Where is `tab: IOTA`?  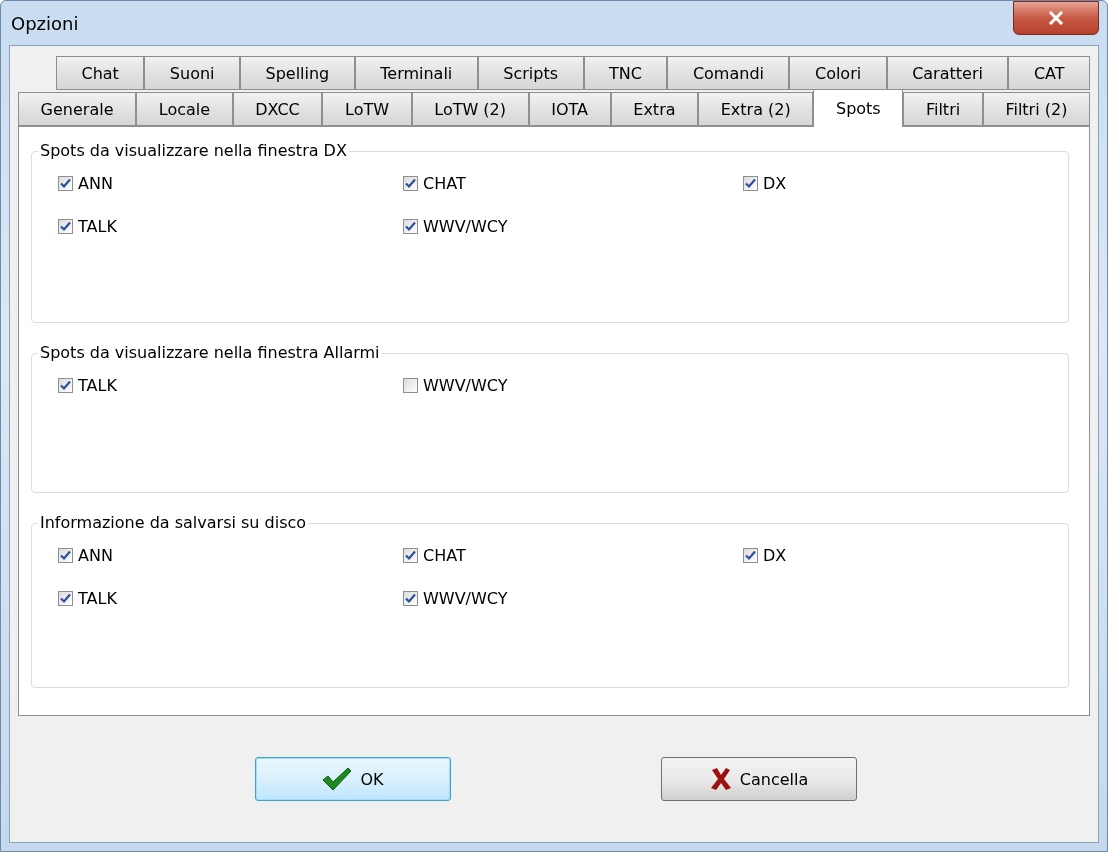 tab: IOTA is located at coordinates (569, 109).